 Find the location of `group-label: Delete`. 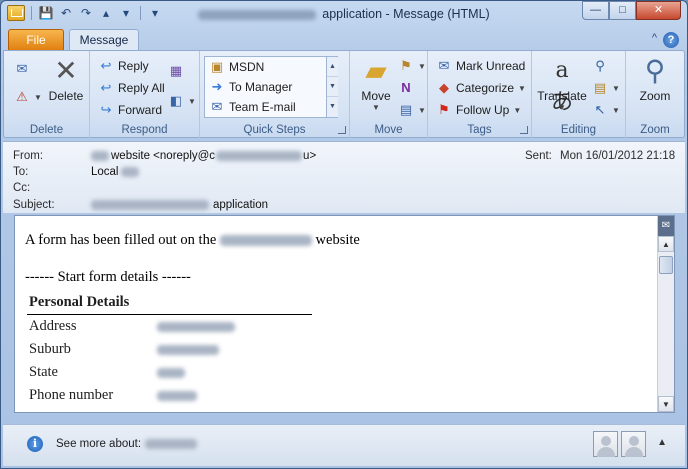

group-label: Delete is located at coordinates (46, 130).